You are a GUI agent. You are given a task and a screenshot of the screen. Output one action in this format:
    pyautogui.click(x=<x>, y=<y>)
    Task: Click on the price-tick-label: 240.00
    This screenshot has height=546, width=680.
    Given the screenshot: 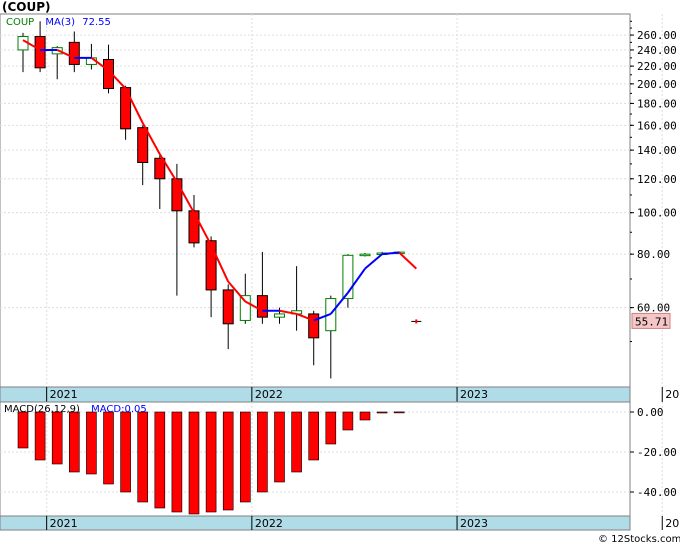 What is the action you would take?
    pyautogui.click(x=657, y=50)
    